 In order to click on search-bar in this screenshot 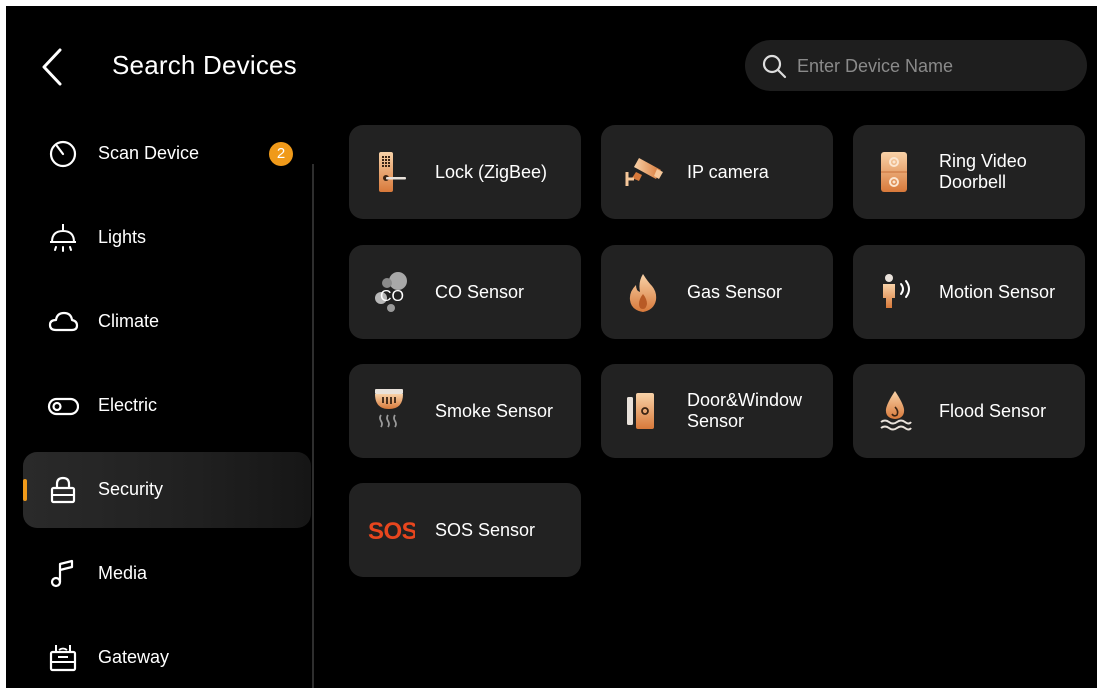, I will do `click(916, 66)`.